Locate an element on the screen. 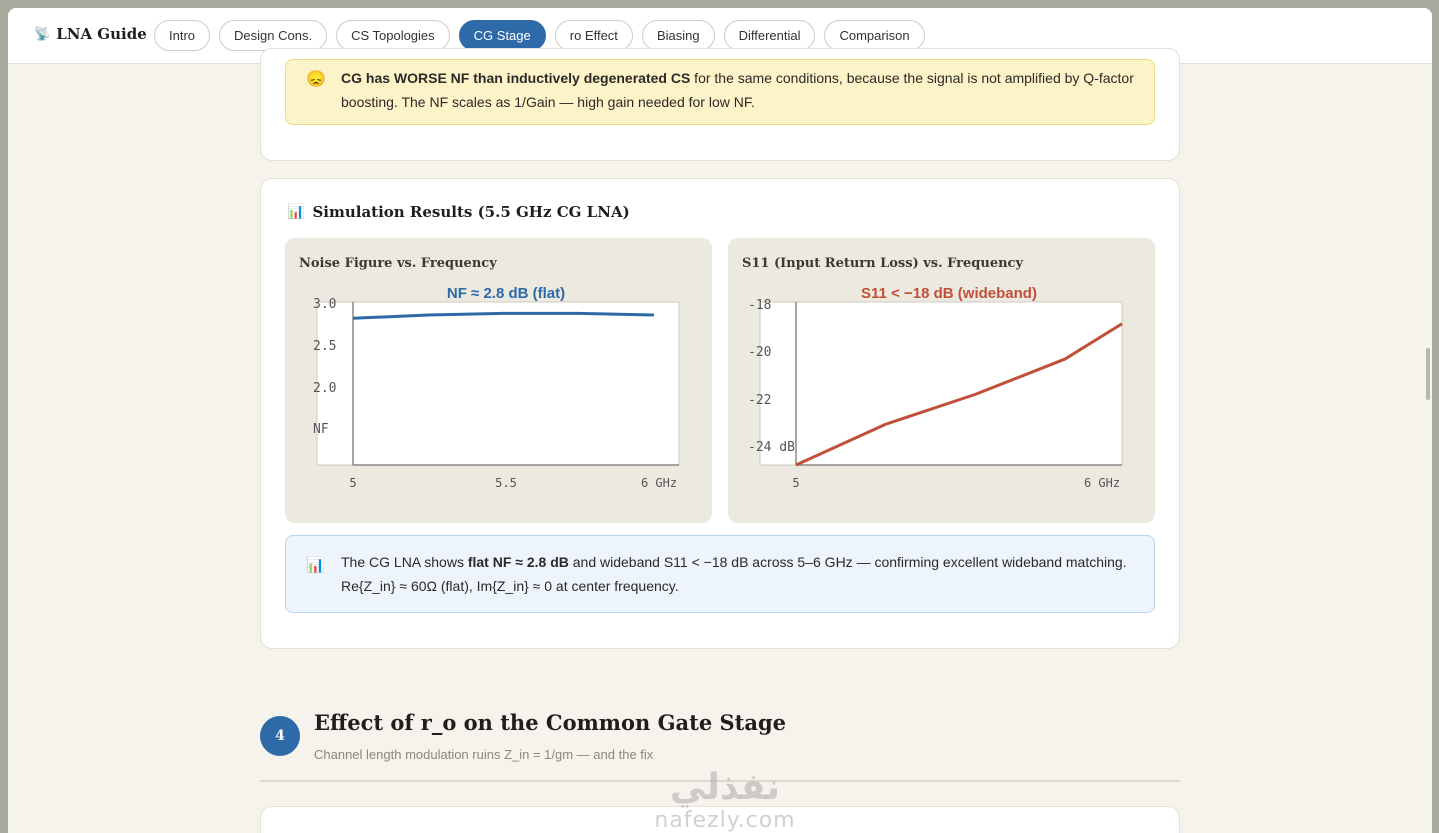  simulation-title-text: Simulation Results (5.5 GHz CG LNA) is located at coordinates (471, 212).